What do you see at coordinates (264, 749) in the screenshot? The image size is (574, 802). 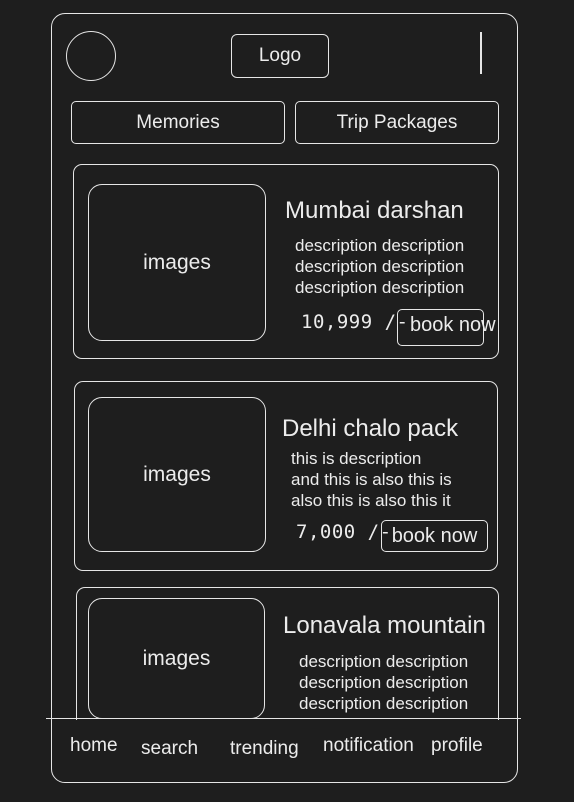 I see `nav-trending: trending` at bounding box center [264, 749].